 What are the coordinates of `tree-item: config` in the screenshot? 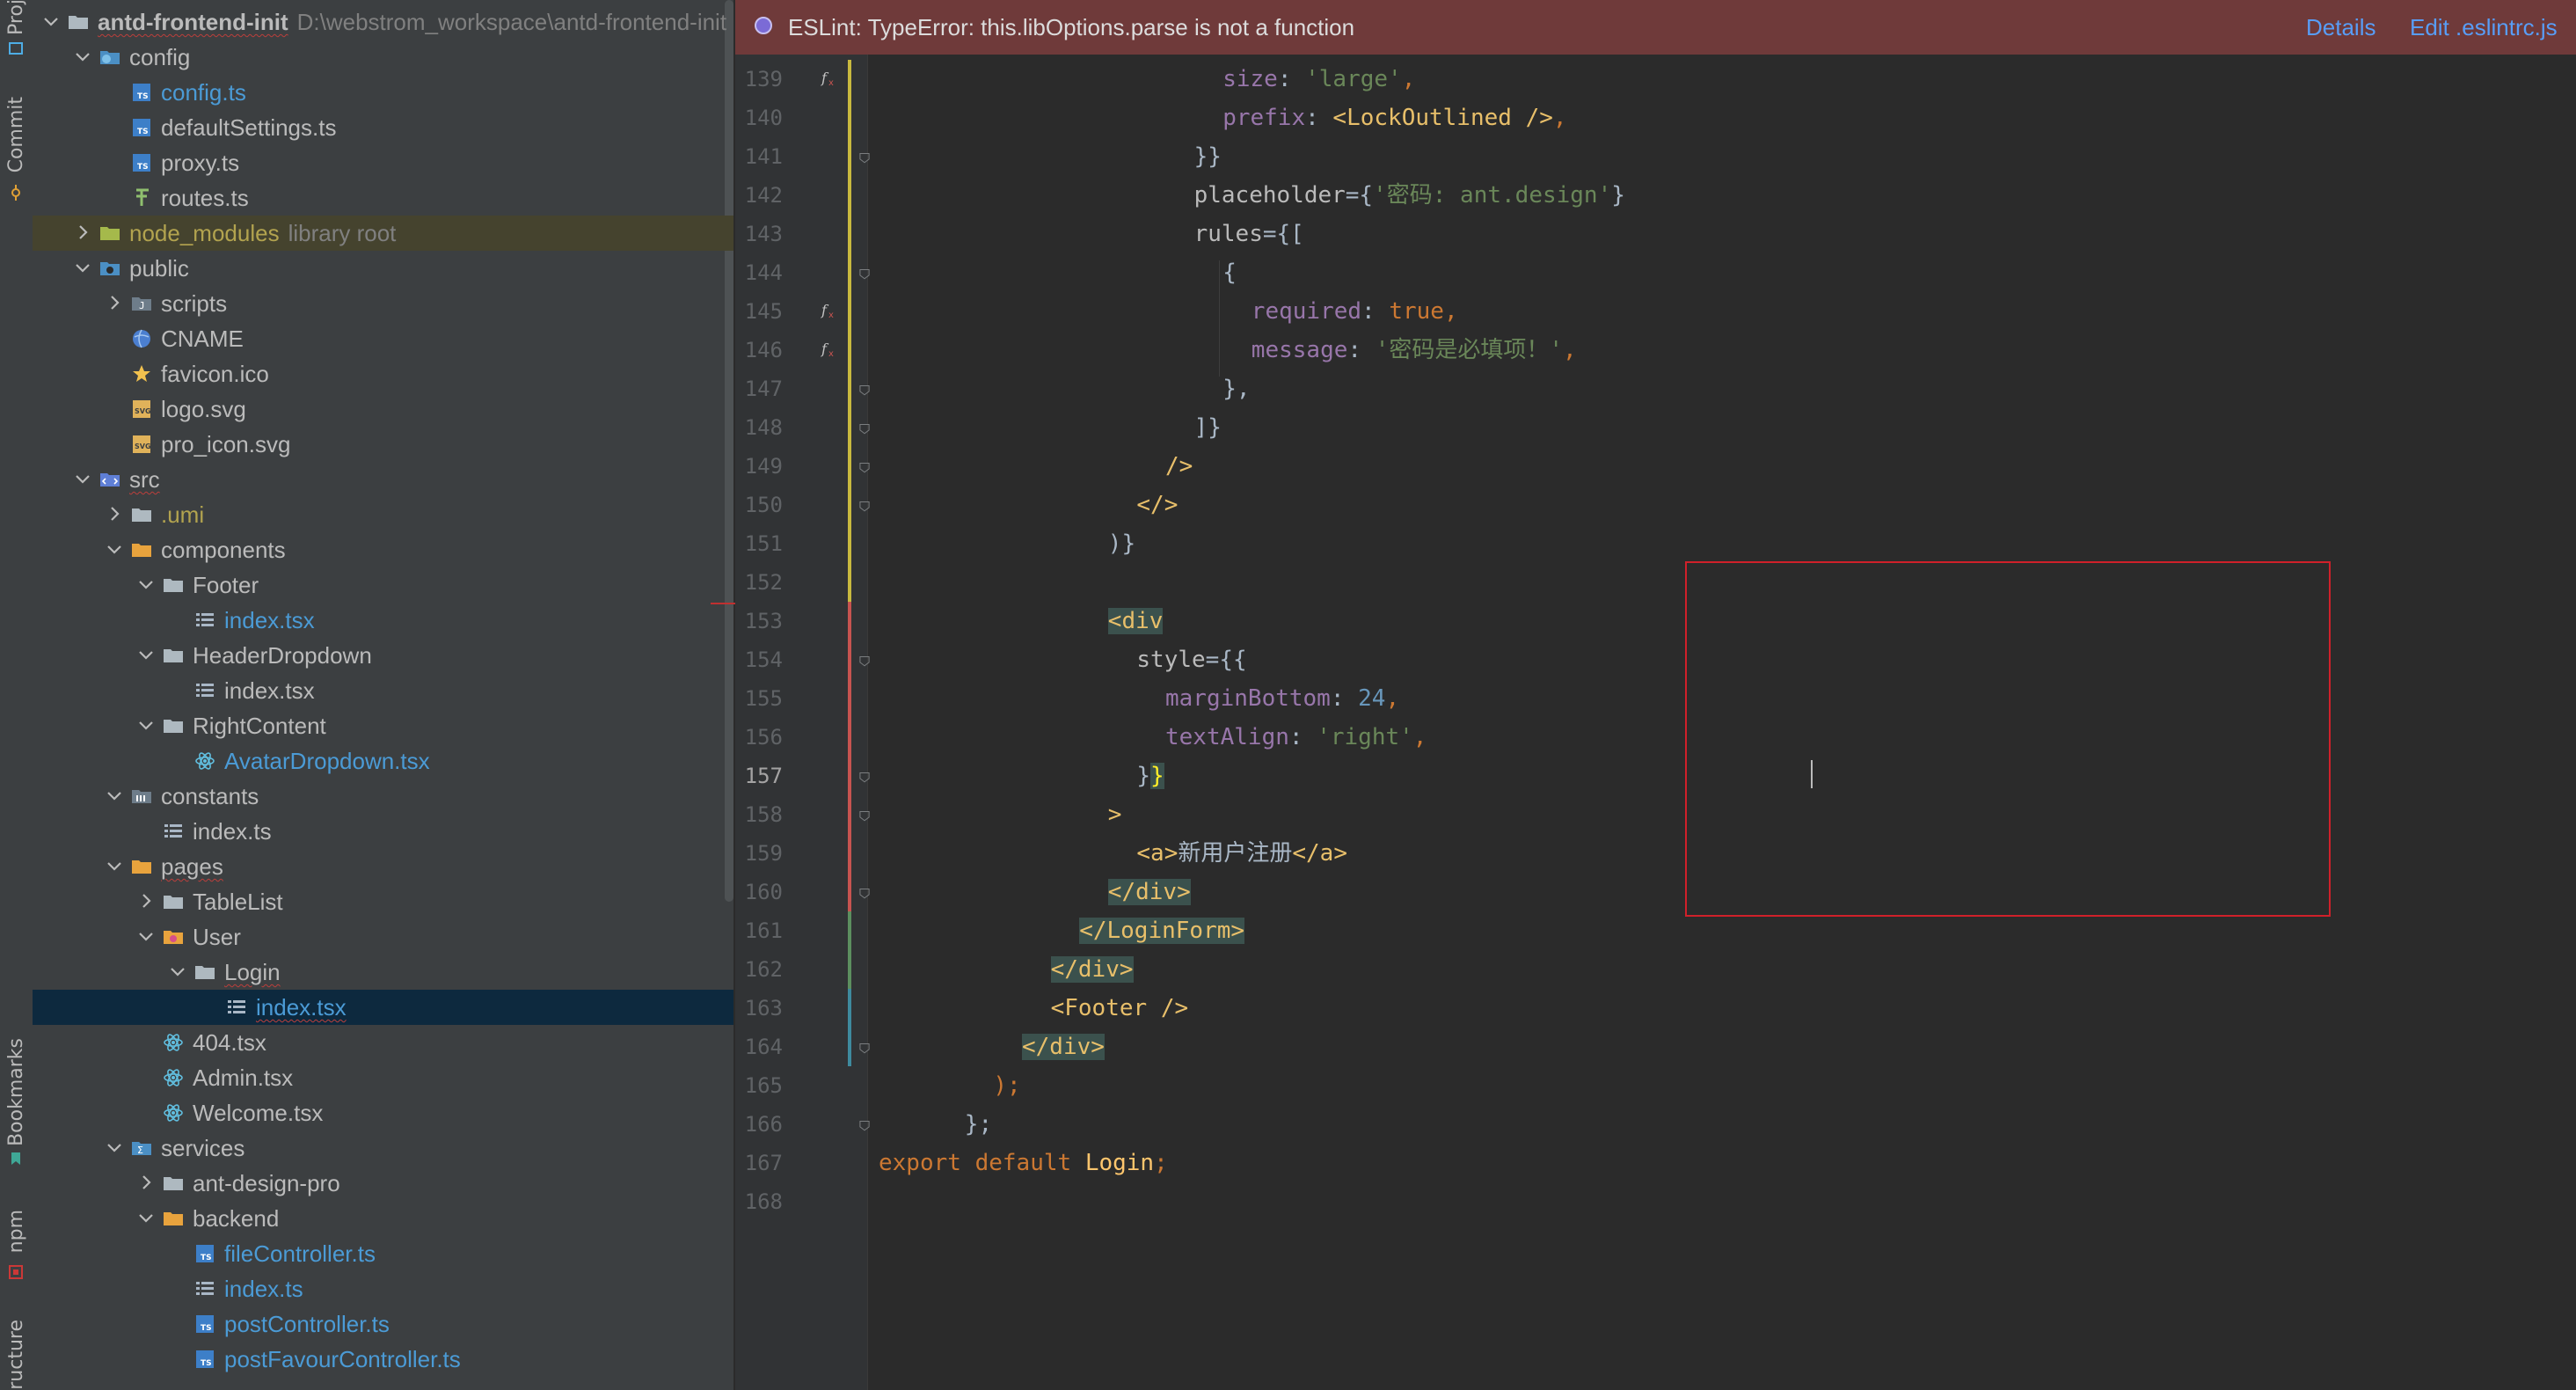 It's located at (383, 58).